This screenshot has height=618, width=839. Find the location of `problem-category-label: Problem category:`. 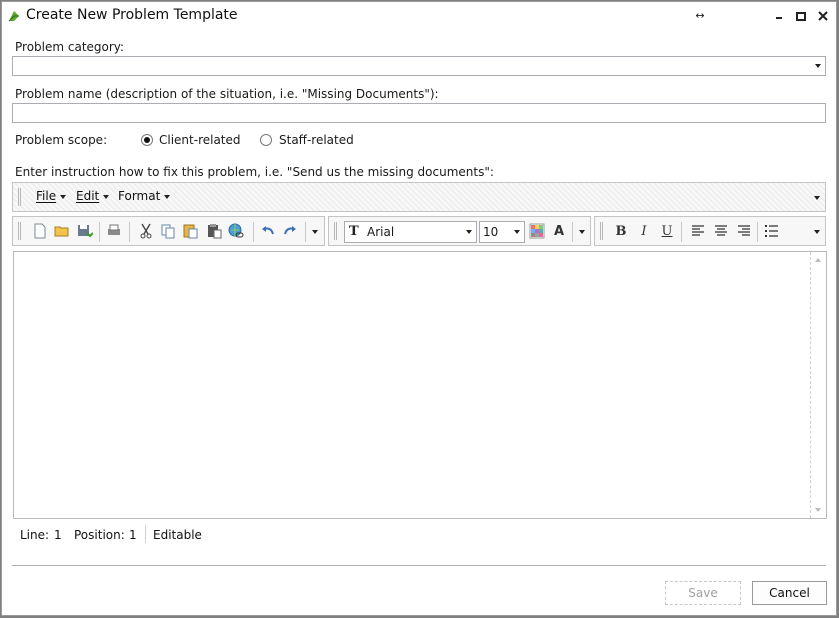

problem-category-label: Problem category: is located at coordinates (70, 47).